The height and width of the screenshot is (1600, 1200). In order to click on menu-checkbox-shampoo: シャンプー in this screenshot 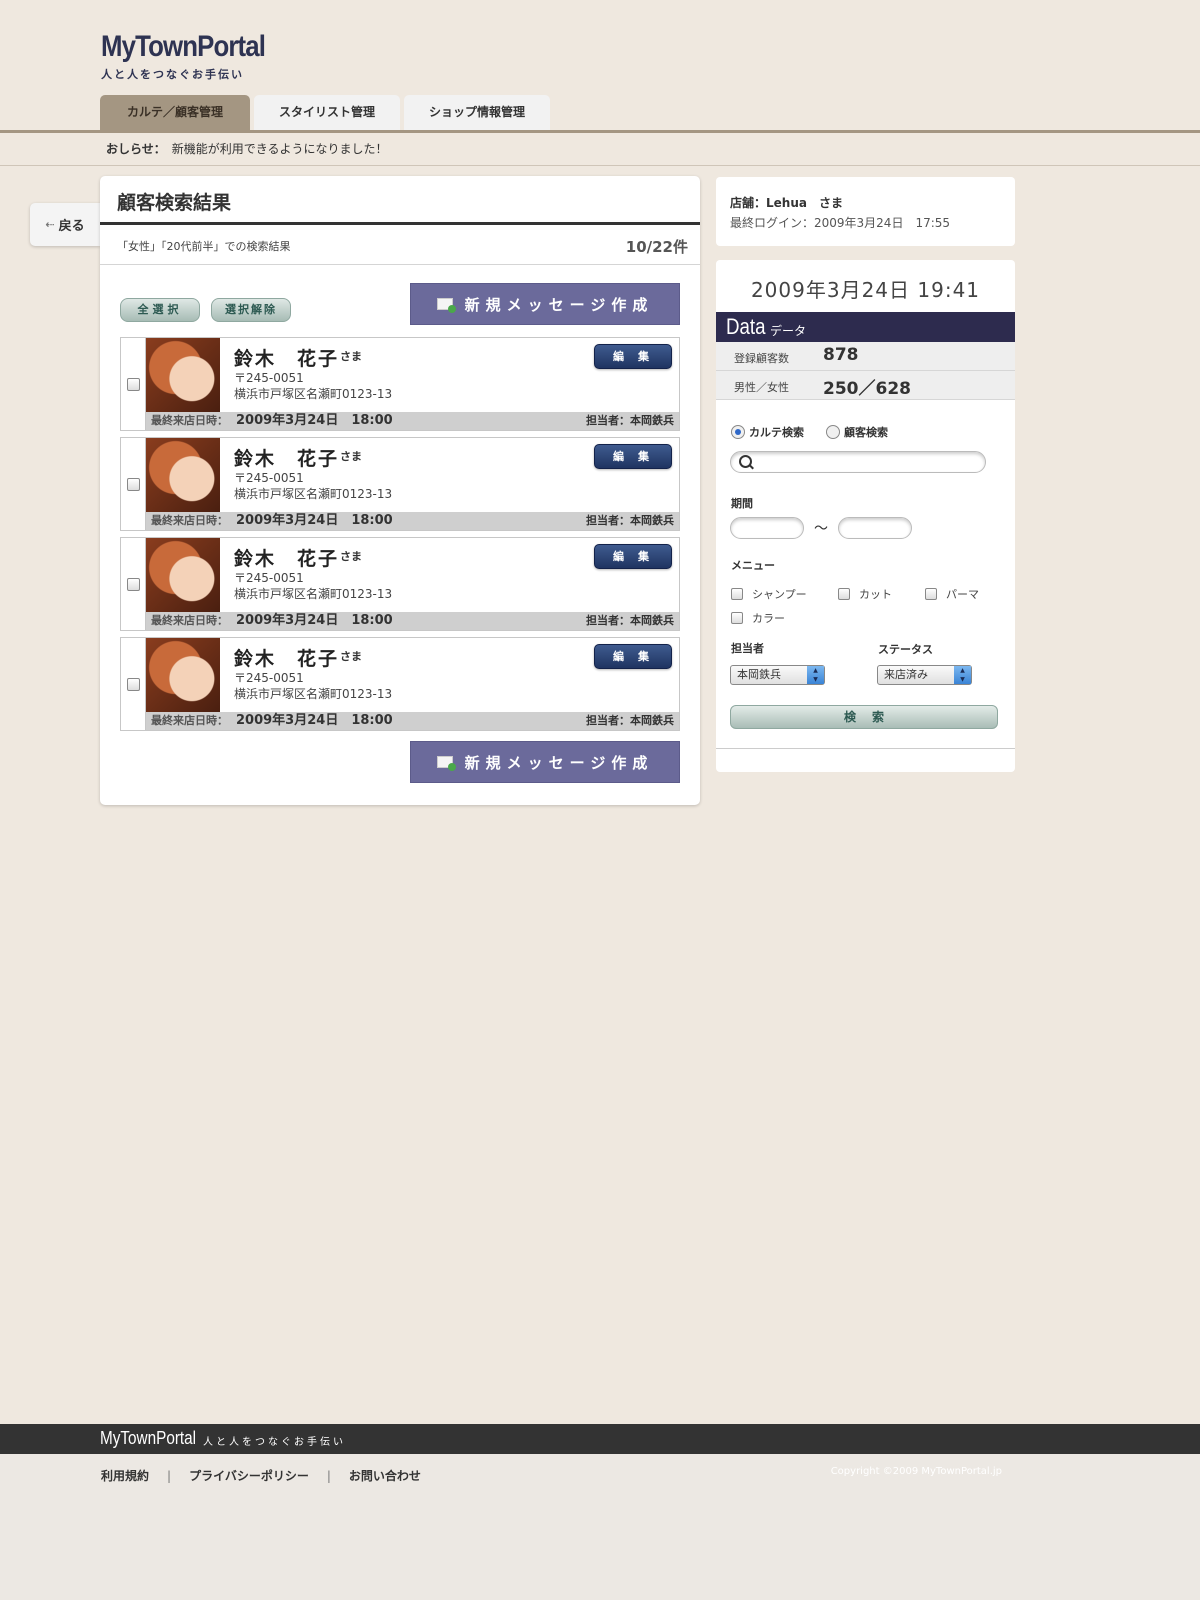, I will do `click(769, 594)`.